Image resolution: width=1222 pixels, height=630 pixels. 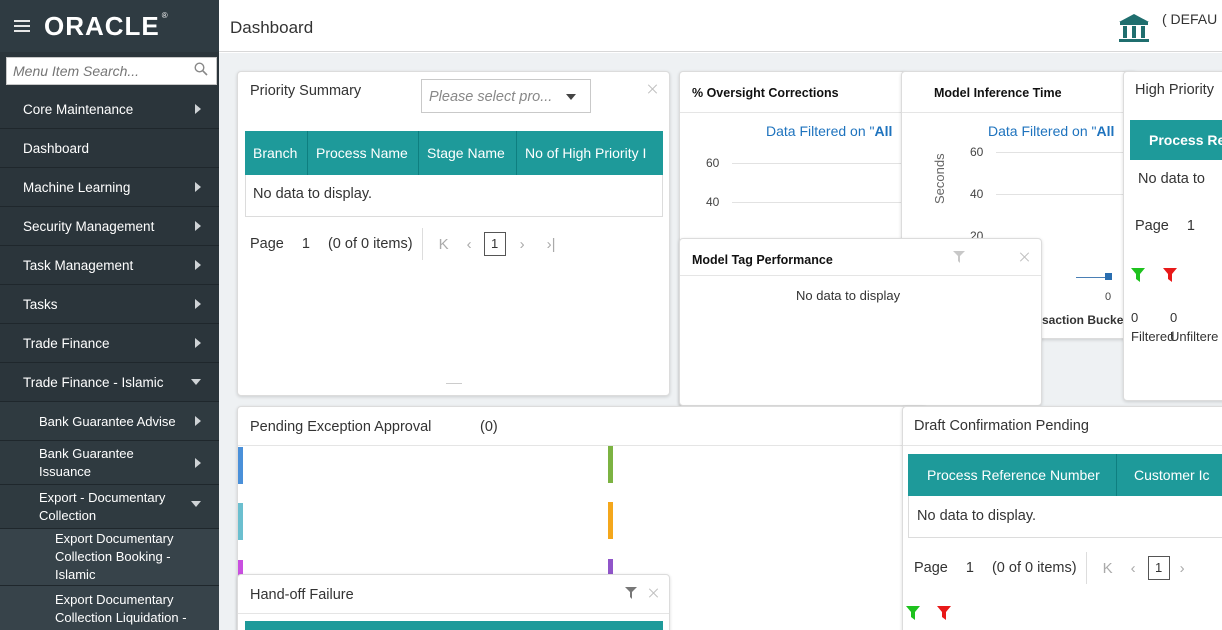 What do you see at coordinates (109, 304) in the screenshot?
I see `sidebar-item-tasks: Tasks` at bounding box center [109, 304].